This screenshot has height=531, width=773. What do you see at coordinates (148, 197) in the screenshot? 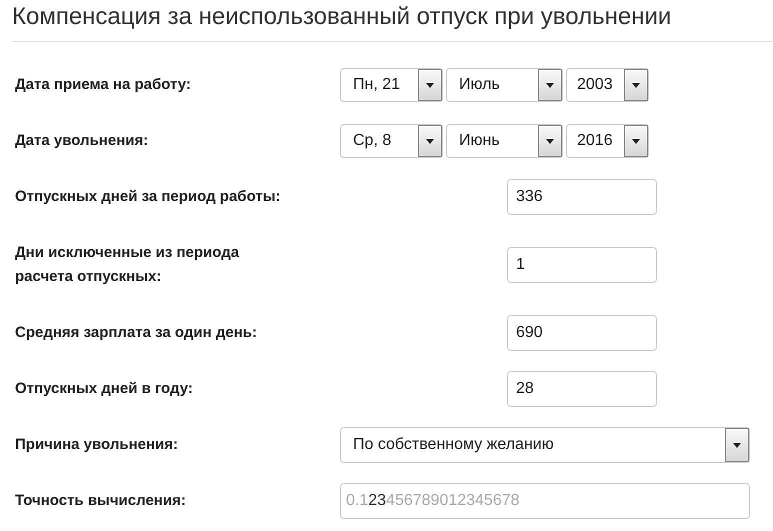
I see `field-label: Отпускных дней за период работы:` at bounding box center [148, 197].